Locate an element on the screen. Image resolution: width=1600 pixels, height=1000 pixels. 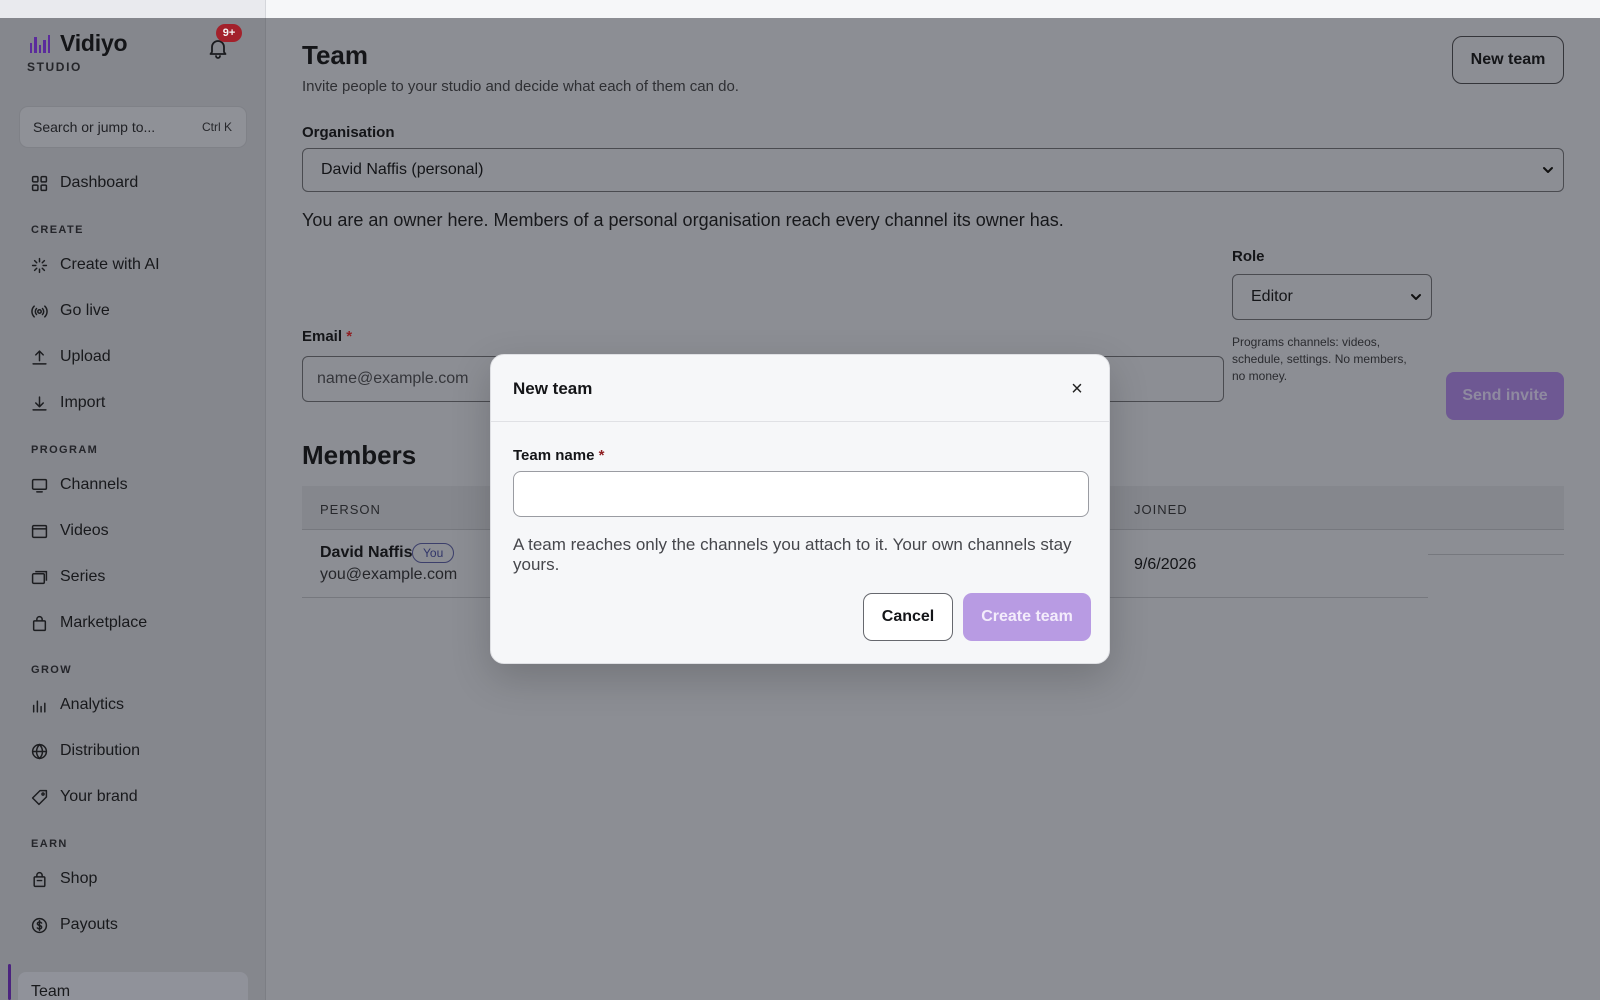
sidebar-item-team: Team is located at coordinates (133, 986).